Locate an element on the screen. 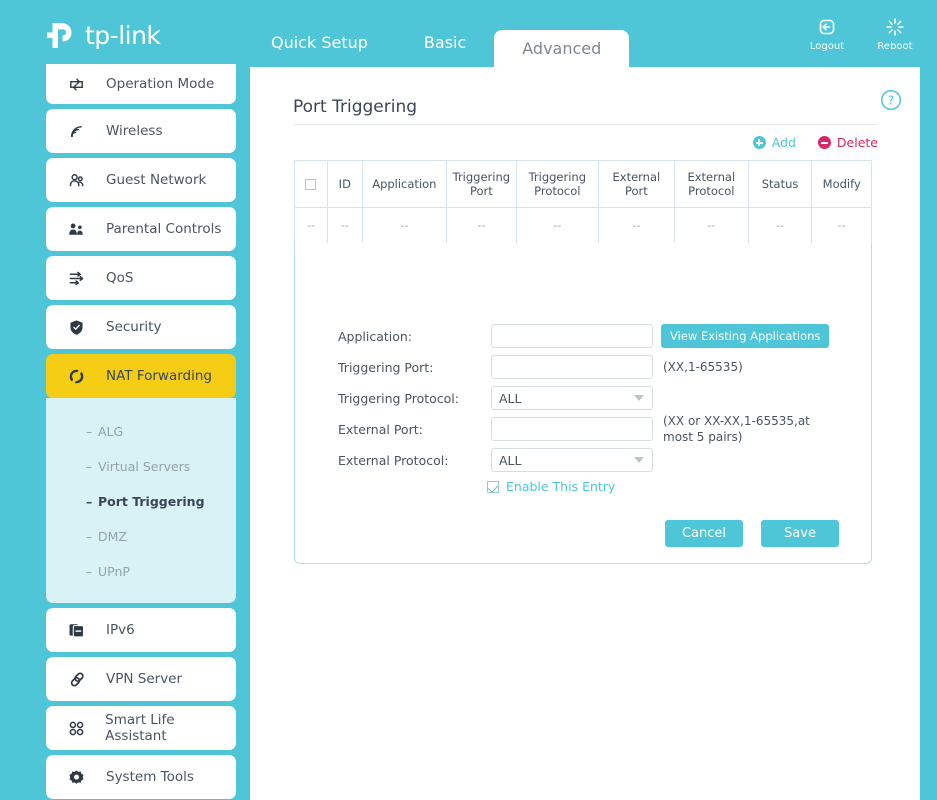 The width and height of the screenshot is (937, 800). view-existing-applications-button: View Existing Applications is located at coordinates (745, 336).